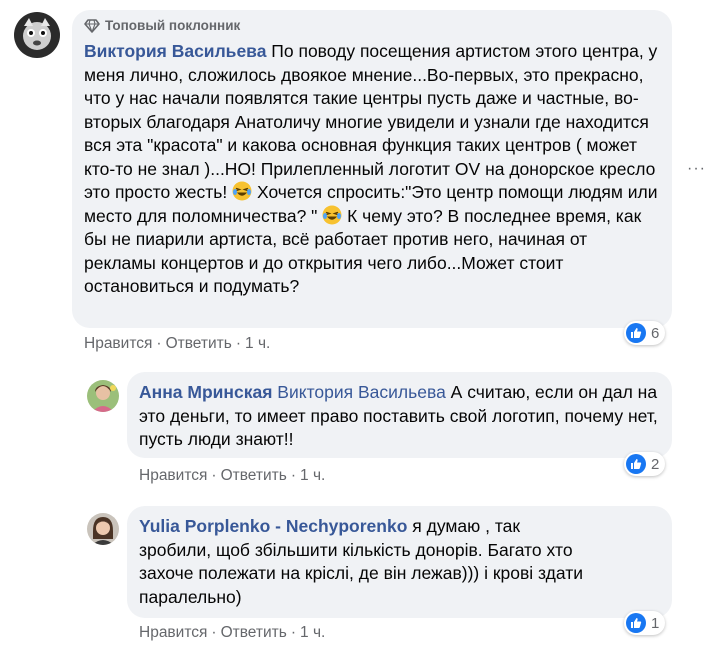  What do you see at coordinates (696, 169) in the screenshot?
I see `more-options-icon: ···` at bounding box center [696, 169].